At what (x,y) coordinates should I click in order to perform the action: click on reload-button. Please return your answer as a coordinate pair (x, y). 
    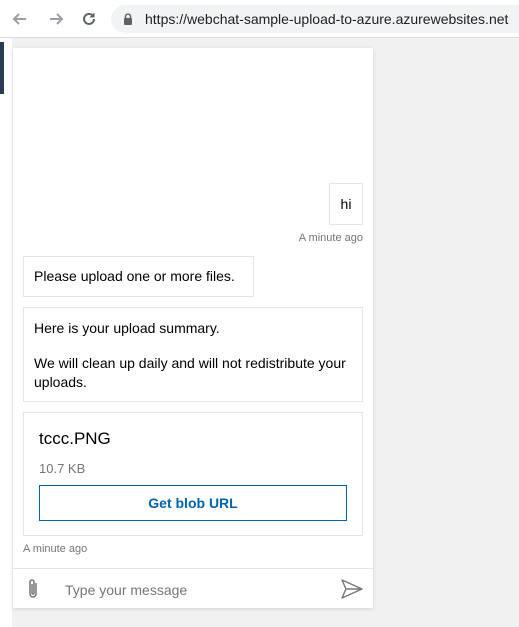
    Looking at the image, I should click on (89, 19).